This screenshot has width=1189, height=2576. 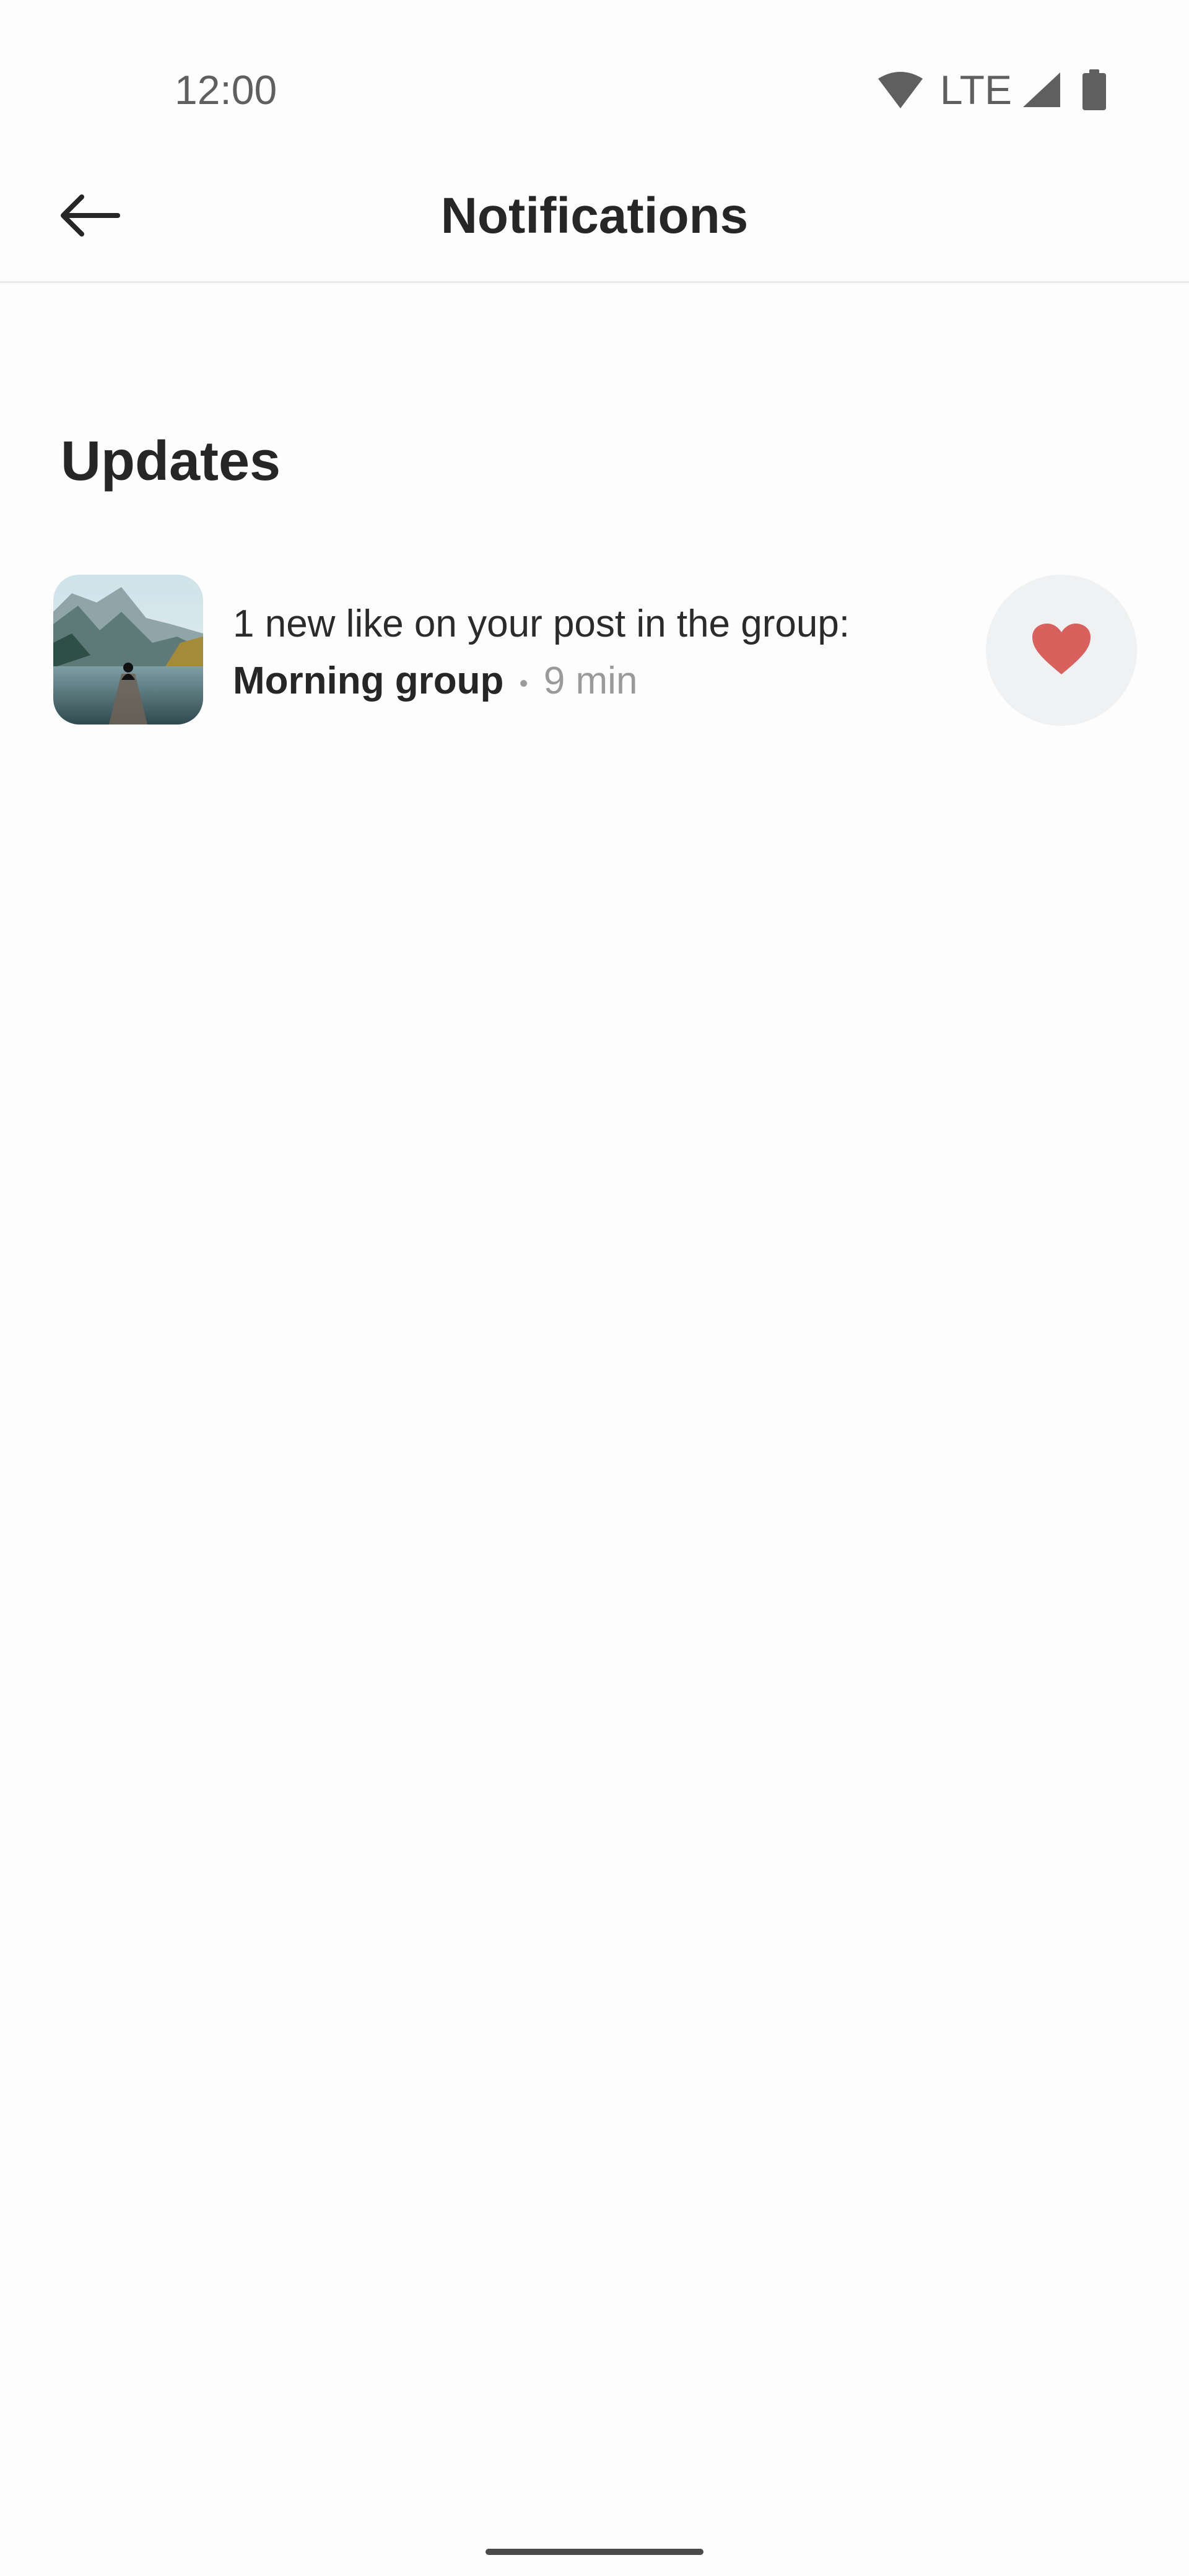 What do you see at coordinates (541, 624) in the screenshot?
I see `notification-message: 1 new like on your post in the group:` at bounding box center [541, 624].